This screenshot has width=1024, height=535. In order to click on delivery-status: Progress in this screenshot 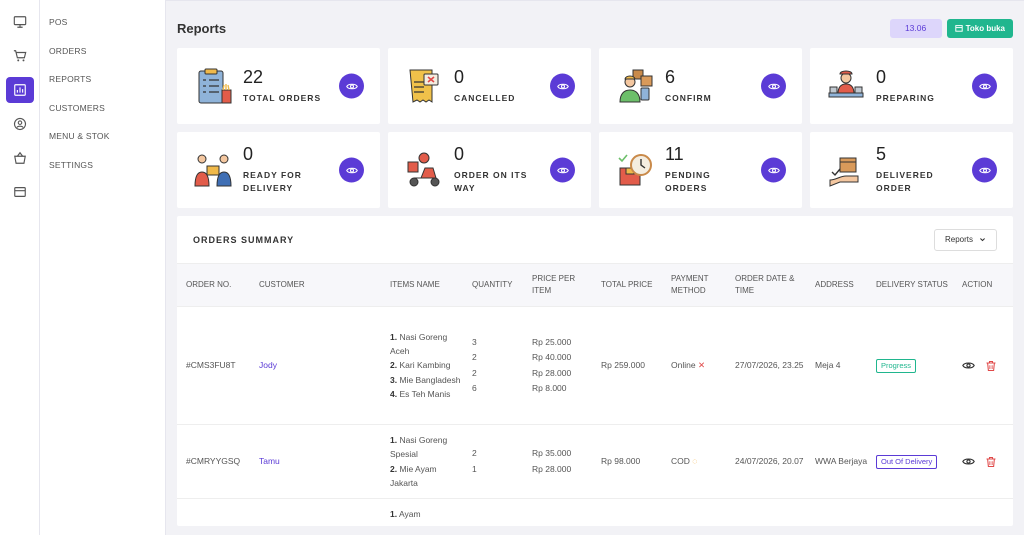, I will do `click(915, 366)`.